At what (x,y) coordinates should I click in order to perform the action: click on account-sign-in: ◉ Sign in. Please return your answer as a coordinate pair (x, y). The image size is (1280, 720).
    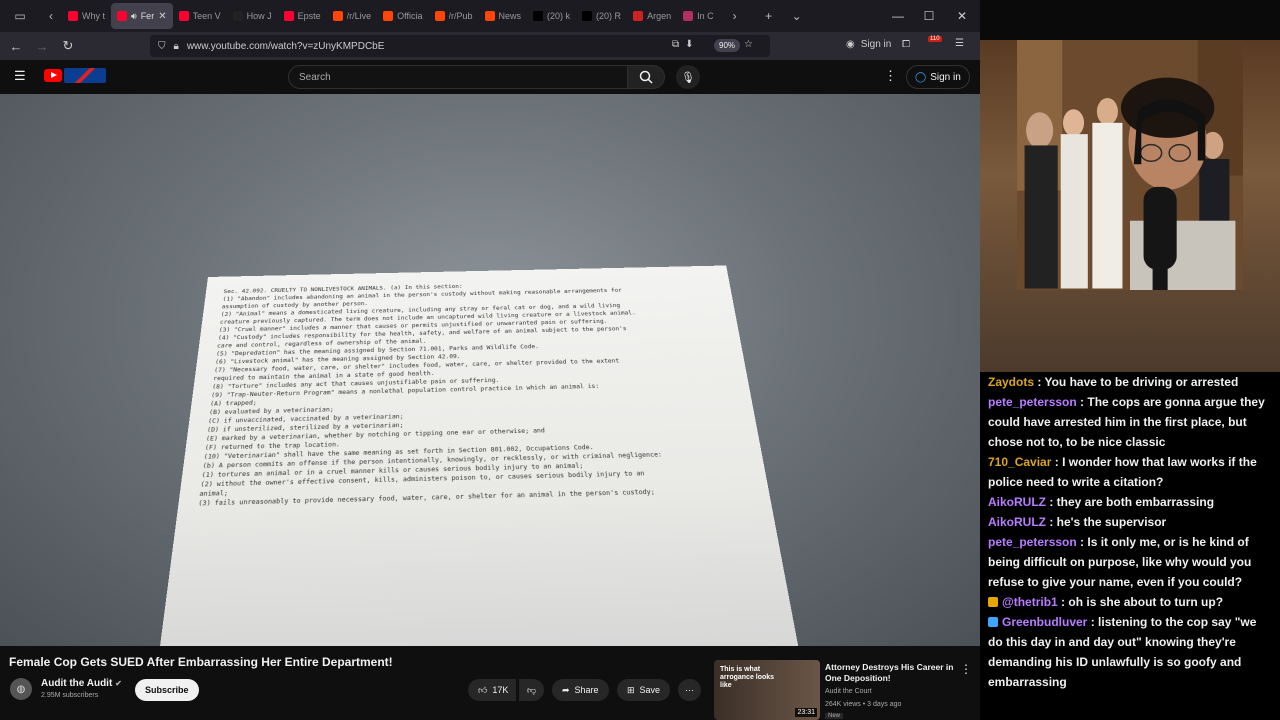
    Looking at the image, I should click on (868, 44).